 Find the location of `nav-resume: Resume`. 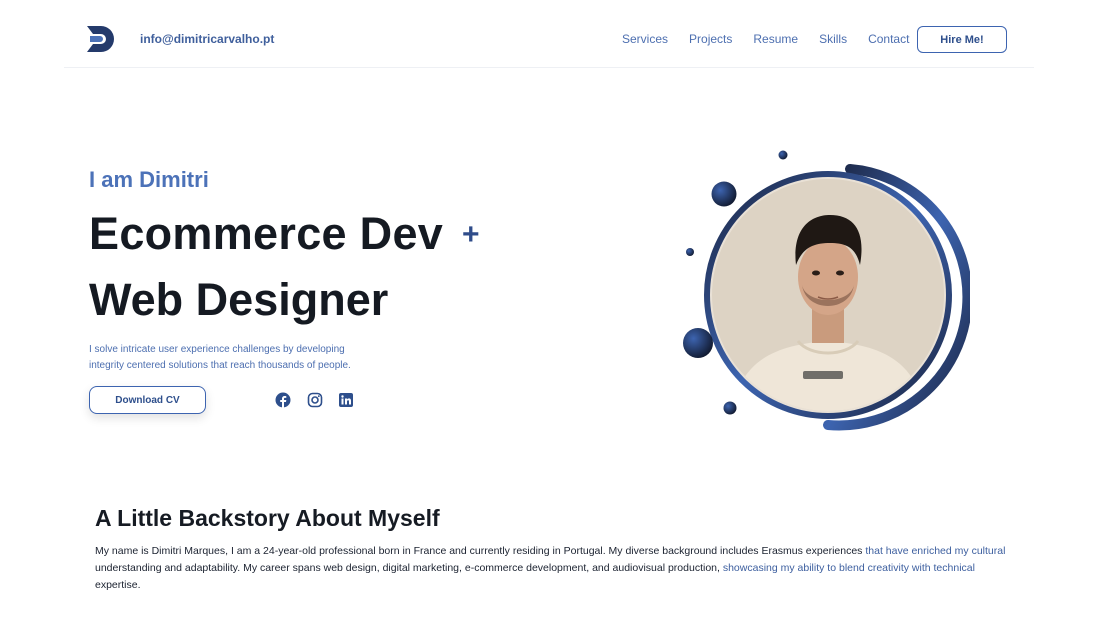

nav-resume: Resume is located at coordinates (775, 39).